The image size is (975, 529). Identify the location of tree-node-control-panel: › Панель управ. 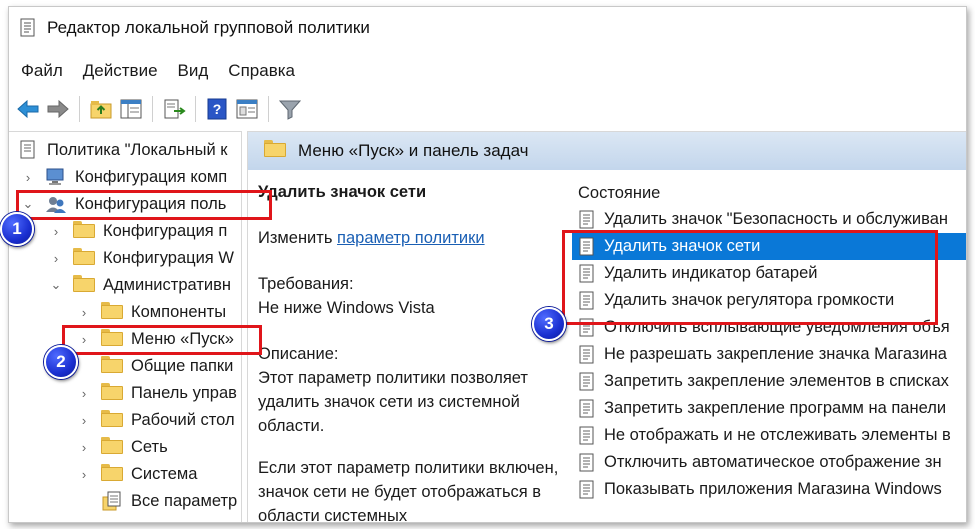
(157, 393).